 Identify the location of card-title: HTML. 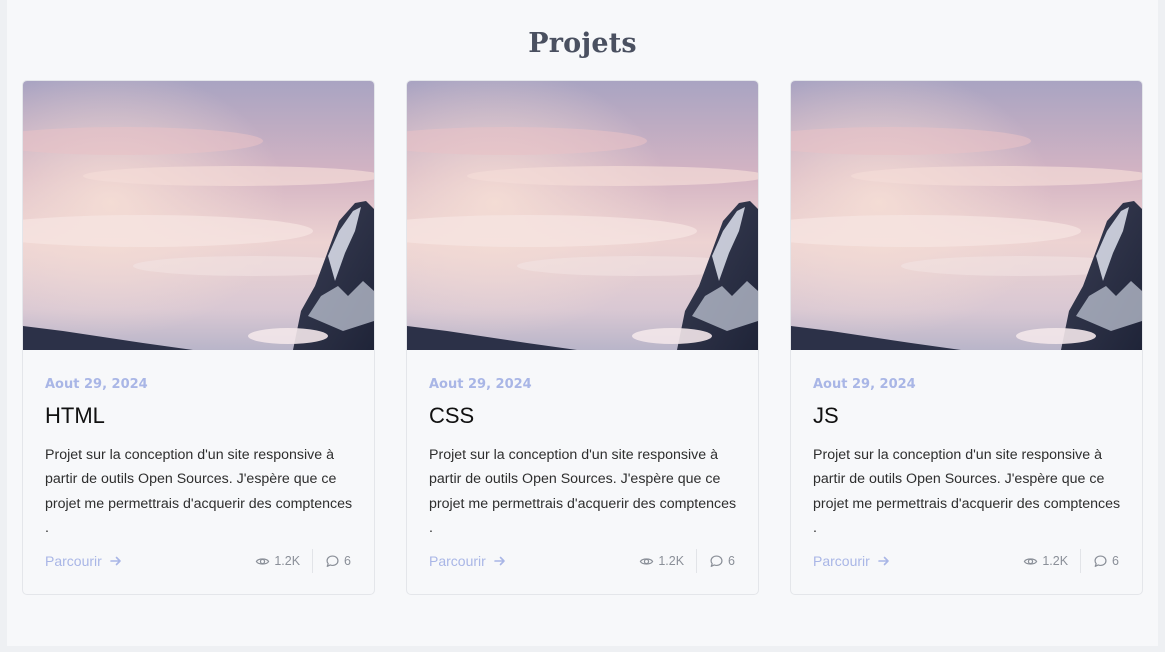
(75, 415).